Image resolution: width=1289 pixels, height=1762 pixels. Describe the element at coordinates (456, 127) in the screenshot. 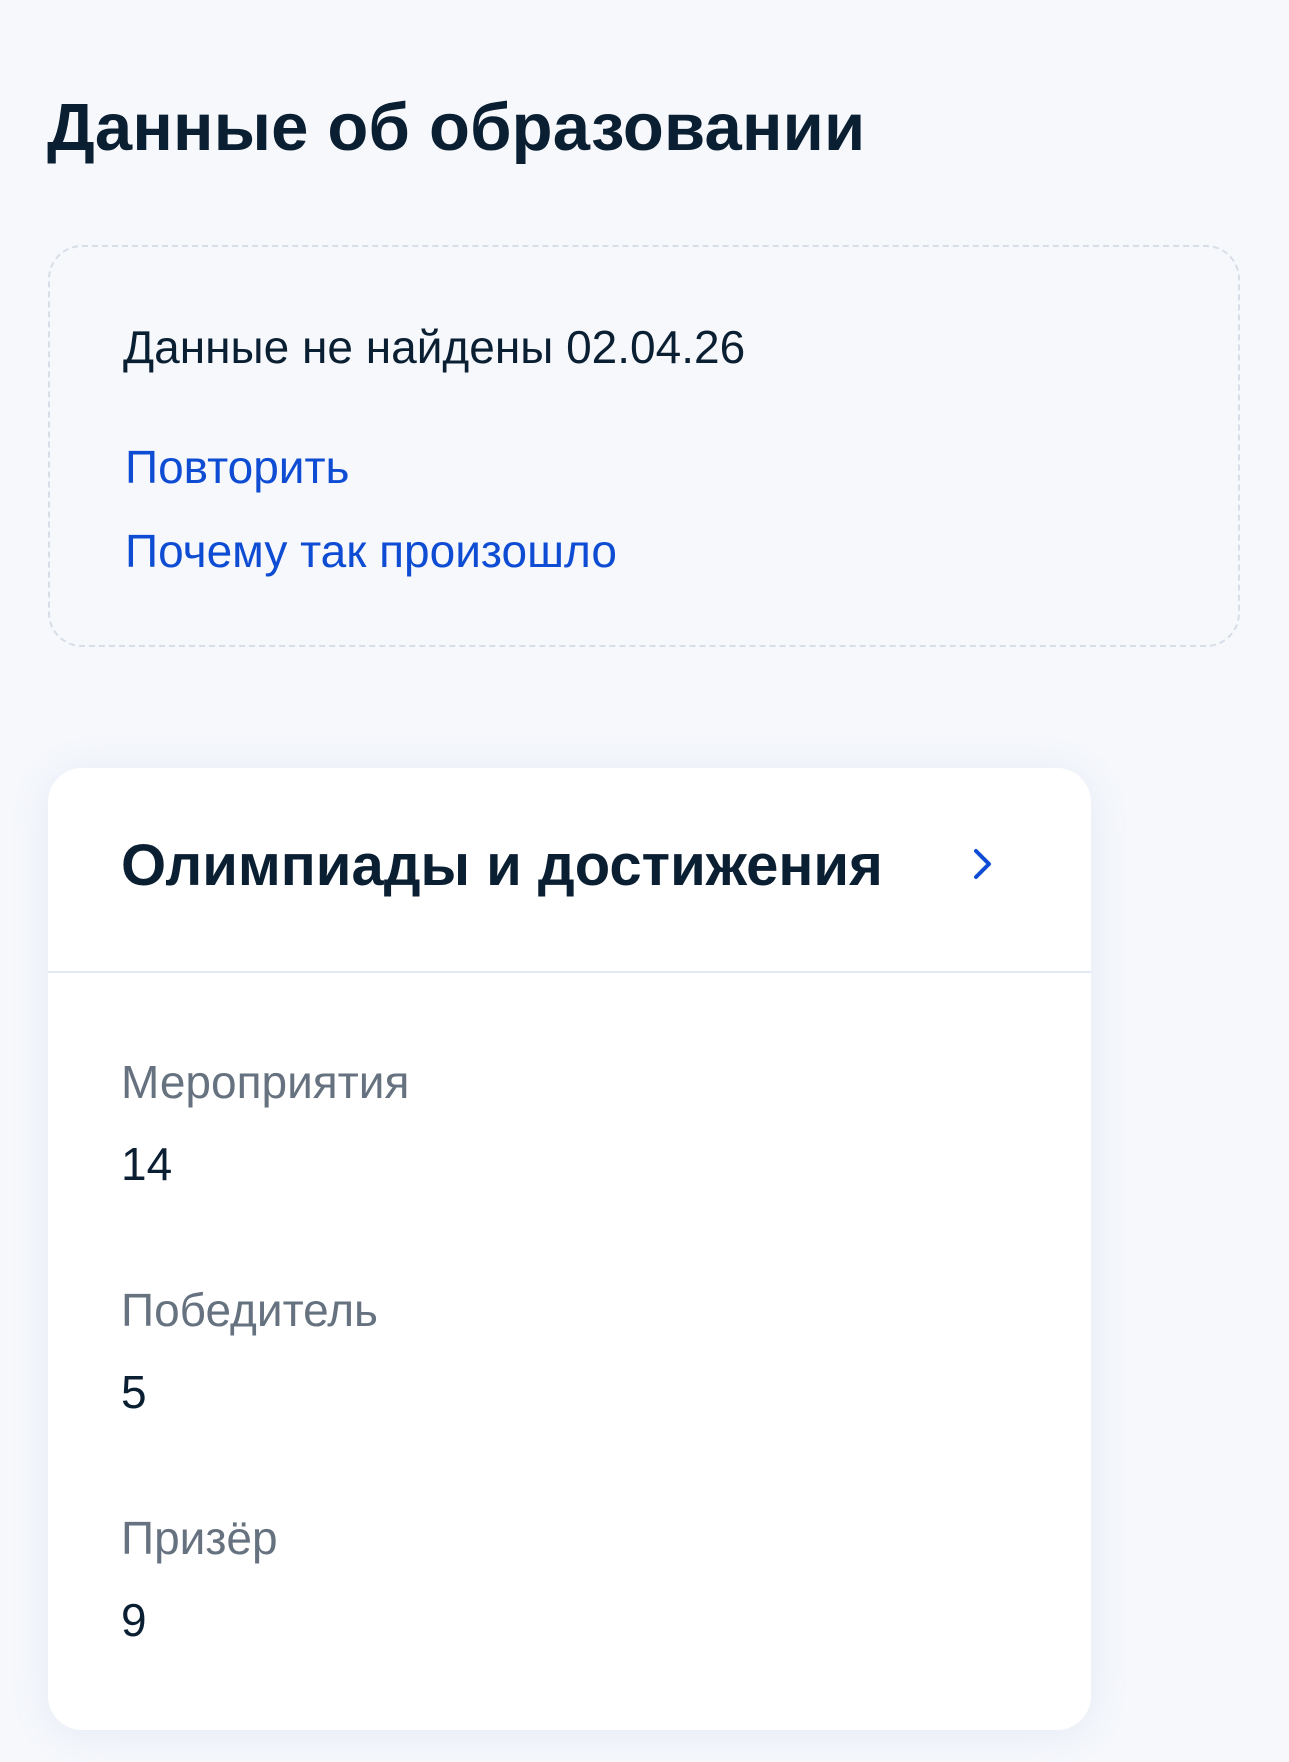

I see `page-title: Данные об образовании` at that location.